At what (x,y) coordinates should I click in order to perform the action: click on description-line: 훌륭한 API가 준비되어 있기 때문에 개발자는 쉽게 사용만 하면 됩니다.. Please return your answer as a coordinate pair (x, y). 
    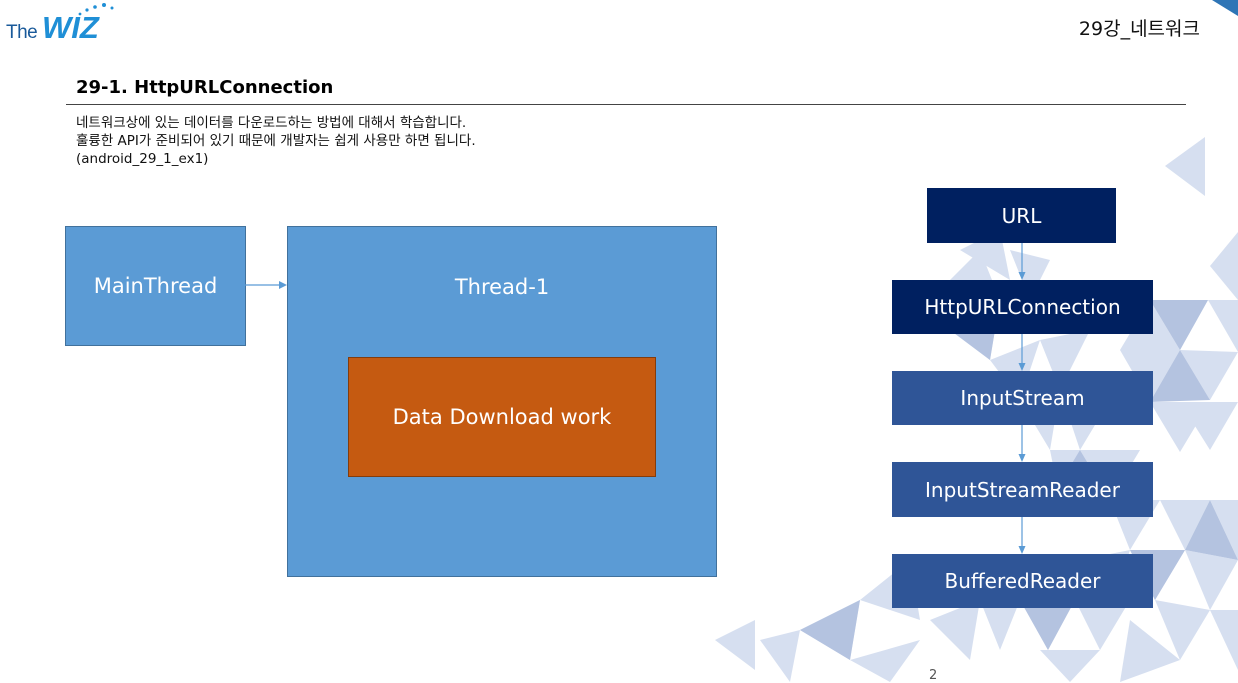
    Looking at the image, I should click on (276, 141).